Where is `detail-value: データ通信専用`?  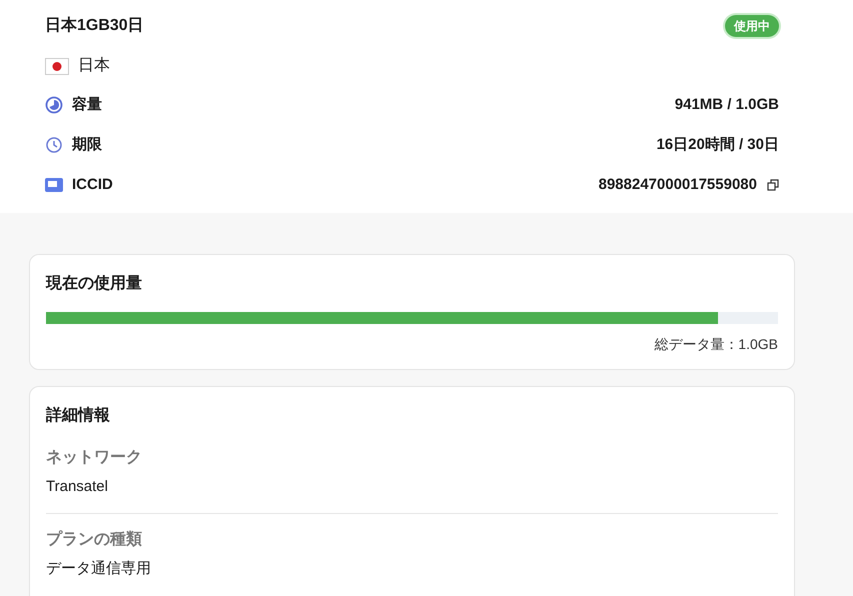 detail-value: データ通信専用 is located at coordinates (99, 568).